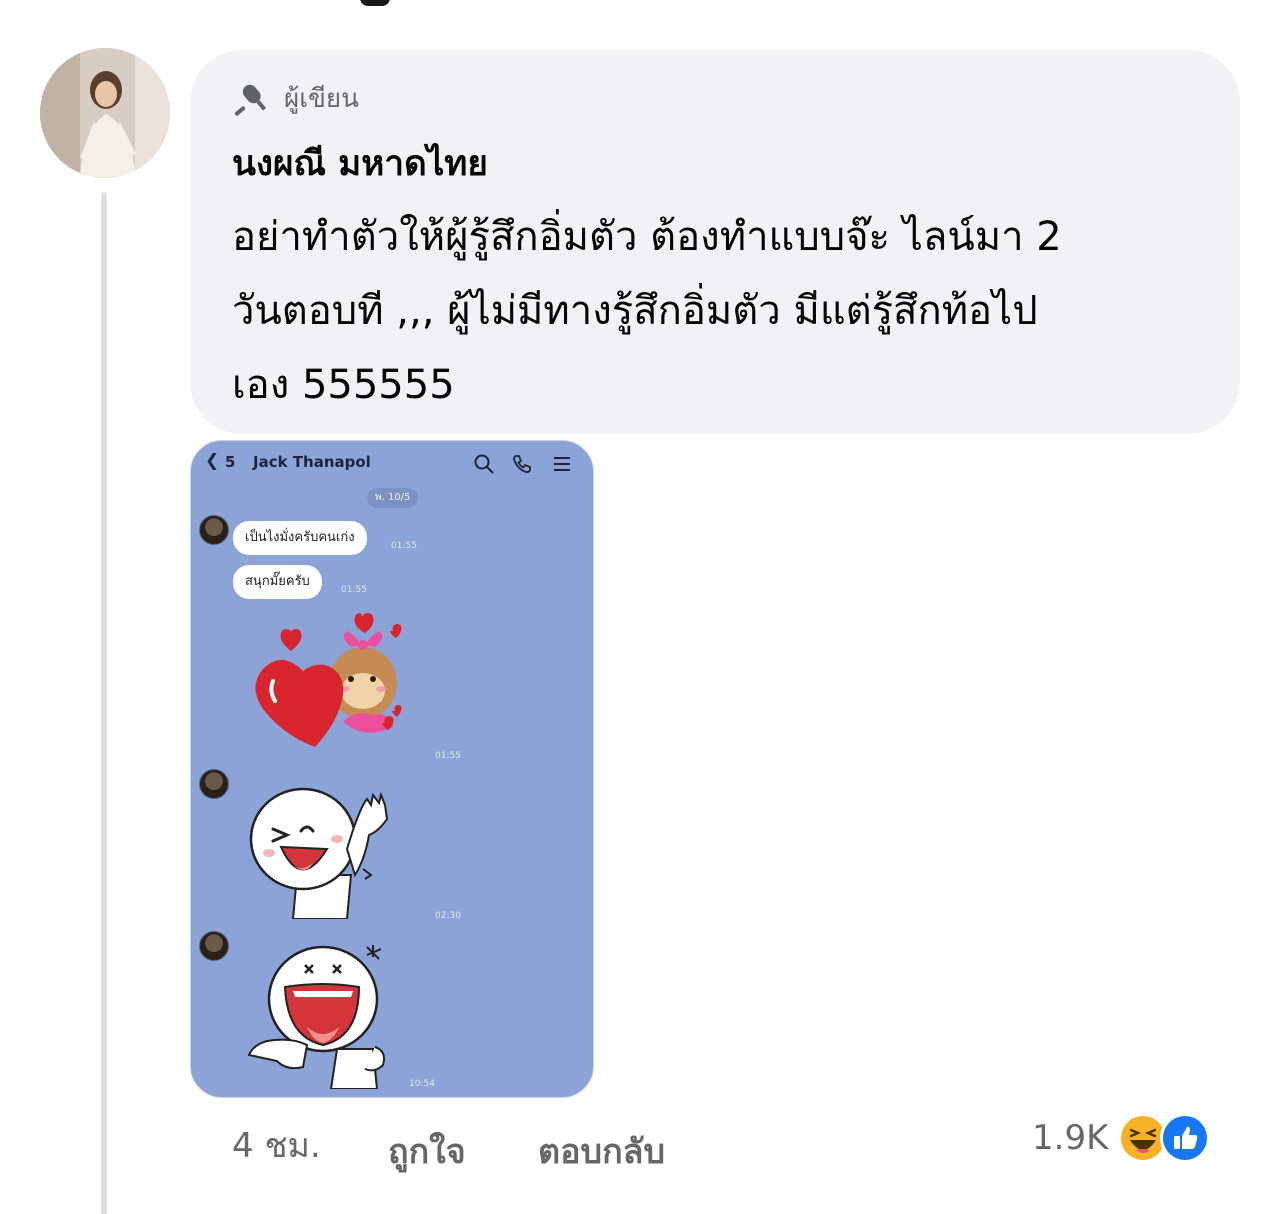  Describe the element at coordinates (321, 99) in the screenshot. I see `author-badge-label: ผู้เขียน` at that location.